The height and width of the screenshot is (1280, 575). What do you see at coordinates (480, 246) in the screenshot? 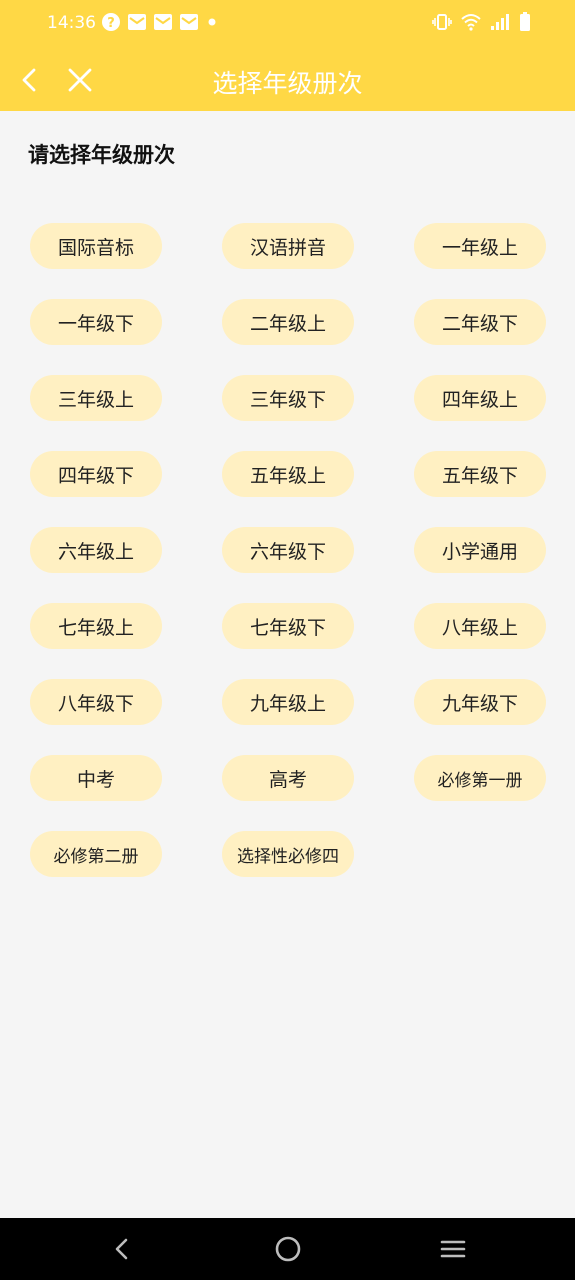
I see `grade-chip: 一年级上` at bounding box center [480, 246].